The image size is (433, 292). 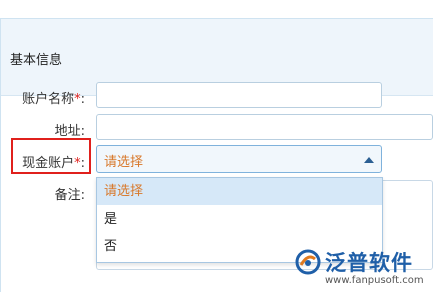 What do you see at coordinates (53, 99) in the screenshot?
I see `account-name-label: 账户名称*:` at bounding box center [53, 99].